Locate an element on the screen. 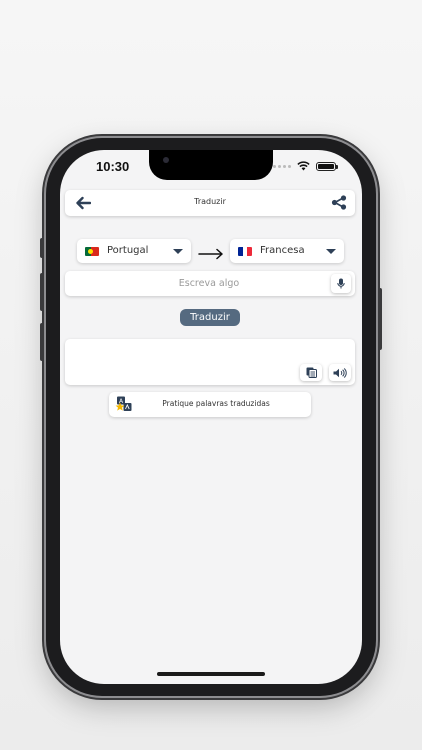 Image resolution: width=422 pixels, height=750 pixels. home-indicator is located at coordinates (211, 674).